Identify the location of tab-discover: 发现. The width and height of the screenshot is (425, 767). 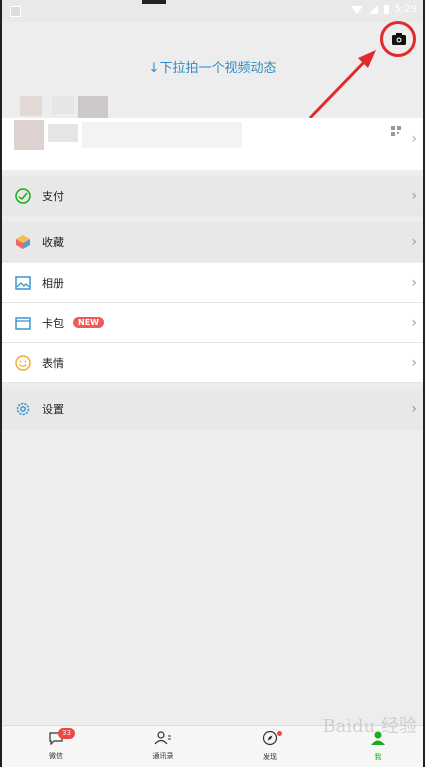
(270, 746).